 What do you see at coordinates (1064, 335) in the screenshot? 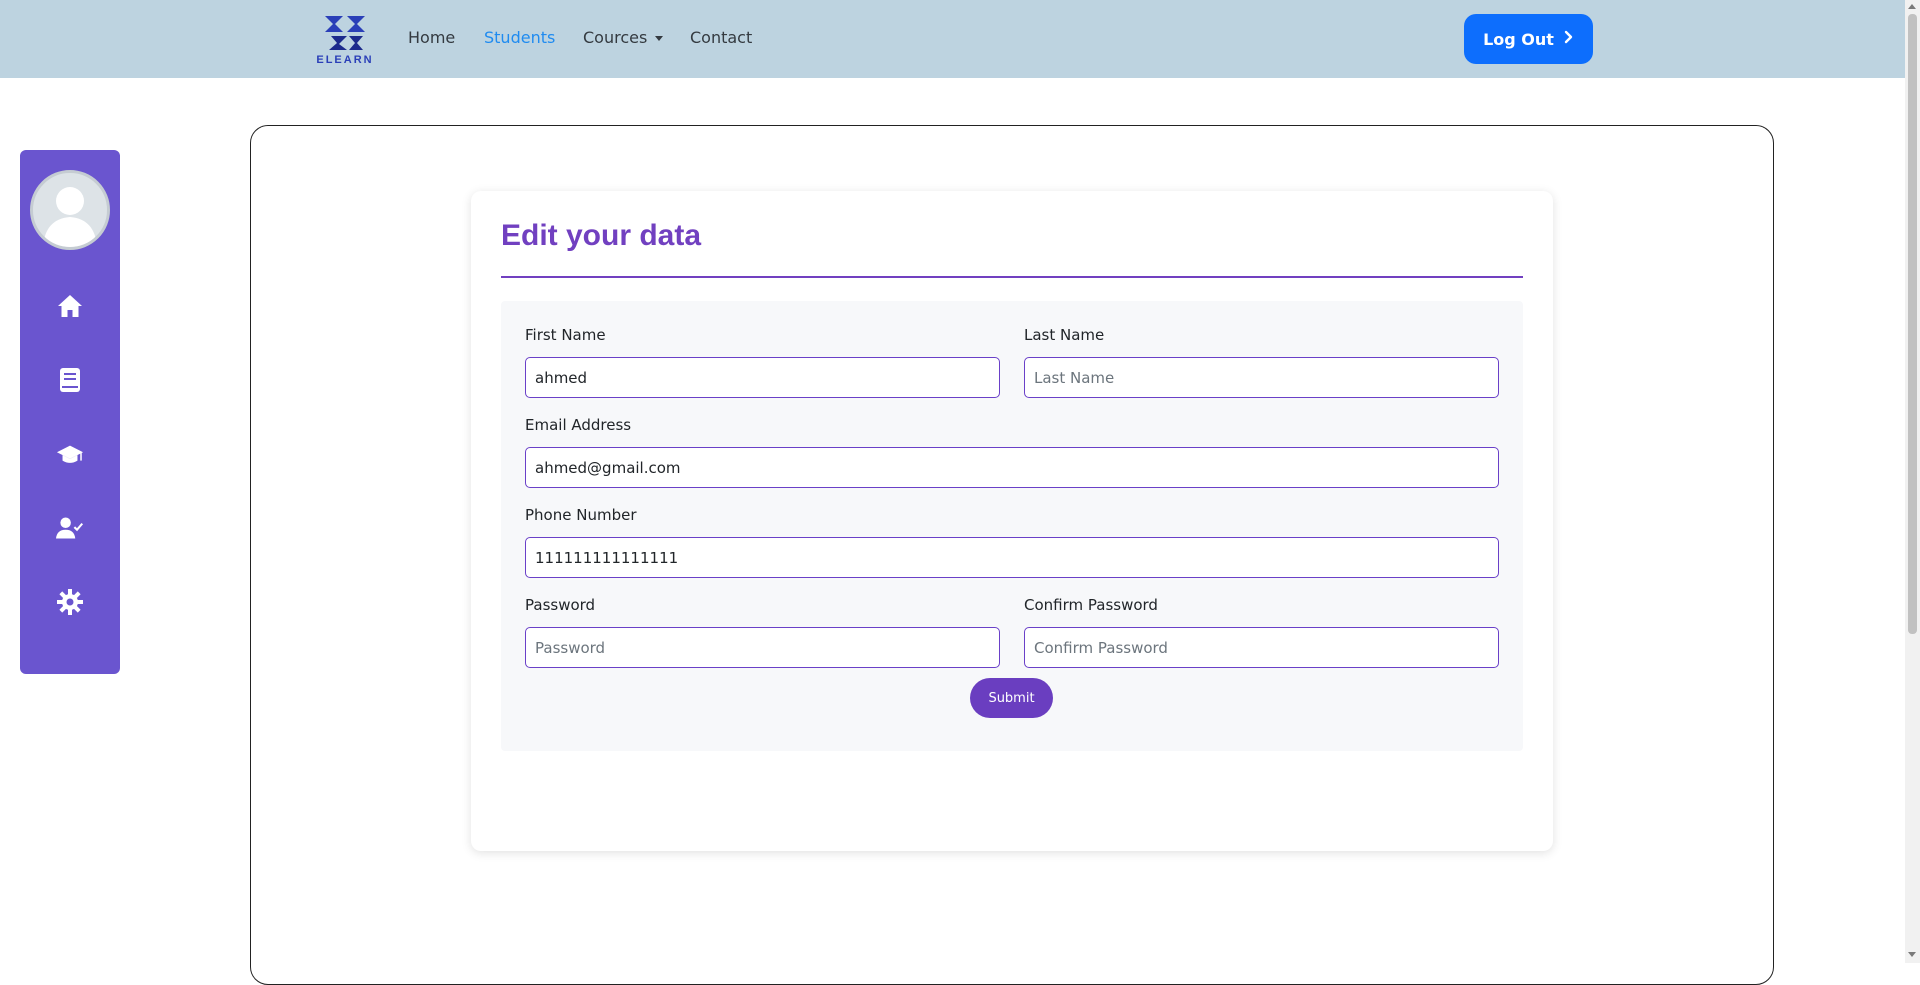
I see `last-name-label: Last Name` at bounding box center [1064, 335].